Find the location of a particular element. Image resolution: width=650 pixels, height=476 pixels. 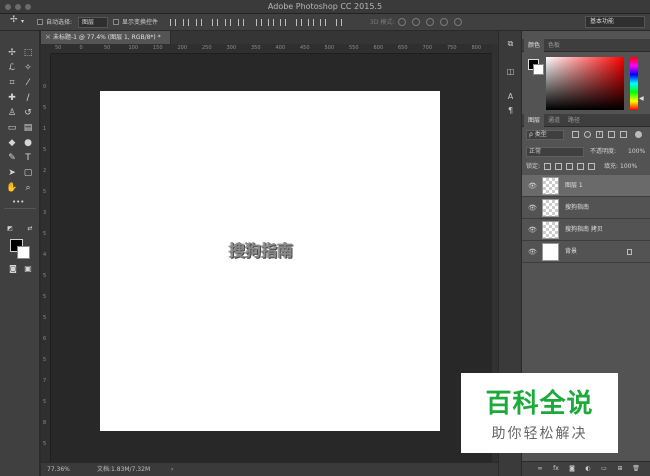

vertical-ruler: 0 5 1 5 2 5 3 5 4 5 5 5 6 5 7 5 8 5 is located at coordinates (46, 258).